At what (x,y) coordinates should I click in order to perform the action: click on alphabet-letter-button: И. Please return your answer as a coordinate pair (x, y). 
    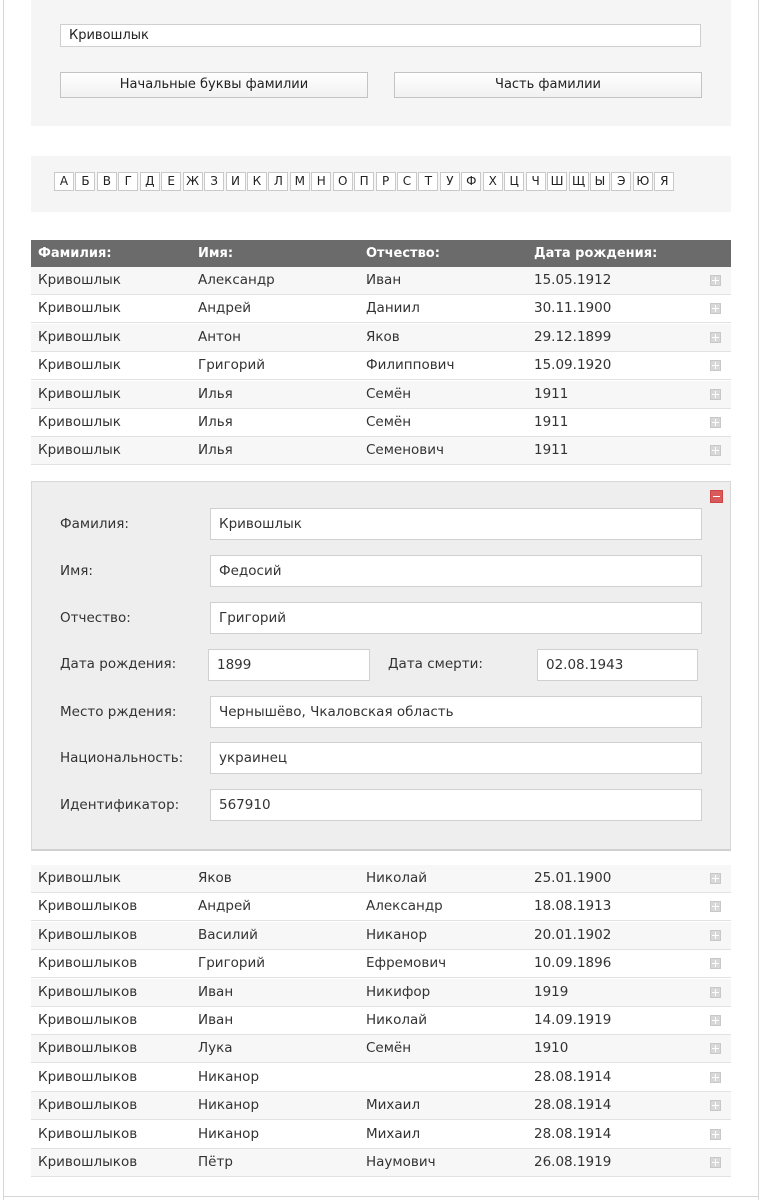
    Looking at the image, I should click on (235, 181).